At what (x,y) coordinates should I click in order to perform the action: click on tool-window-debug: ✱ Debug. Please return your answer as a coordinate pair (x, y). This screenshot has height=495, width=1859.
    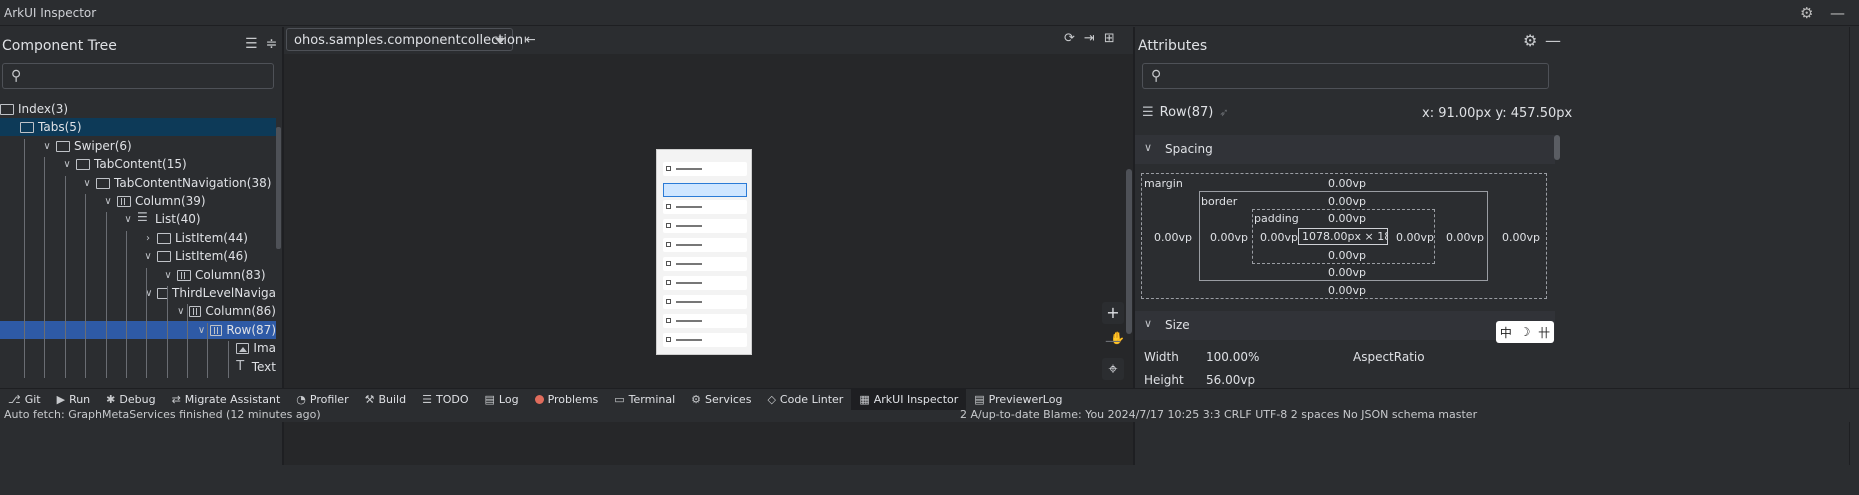
    Looking at the image, I should click on (130, 400).